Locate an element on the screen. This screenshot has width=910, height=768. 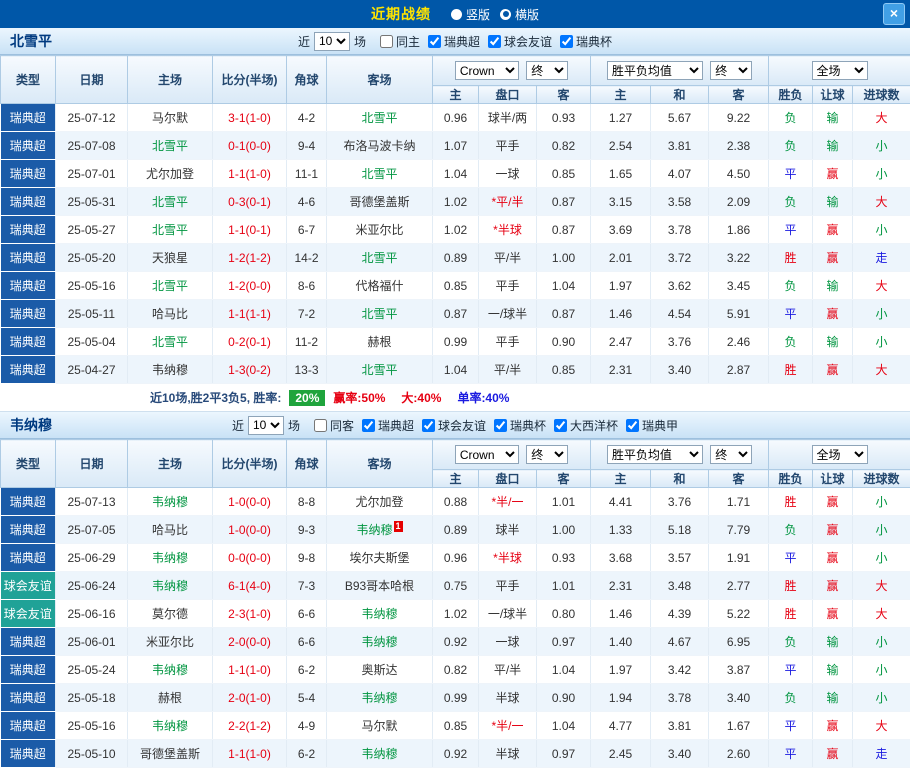
europe-away-odds: 2.87 is located at coordinates (739, 370).